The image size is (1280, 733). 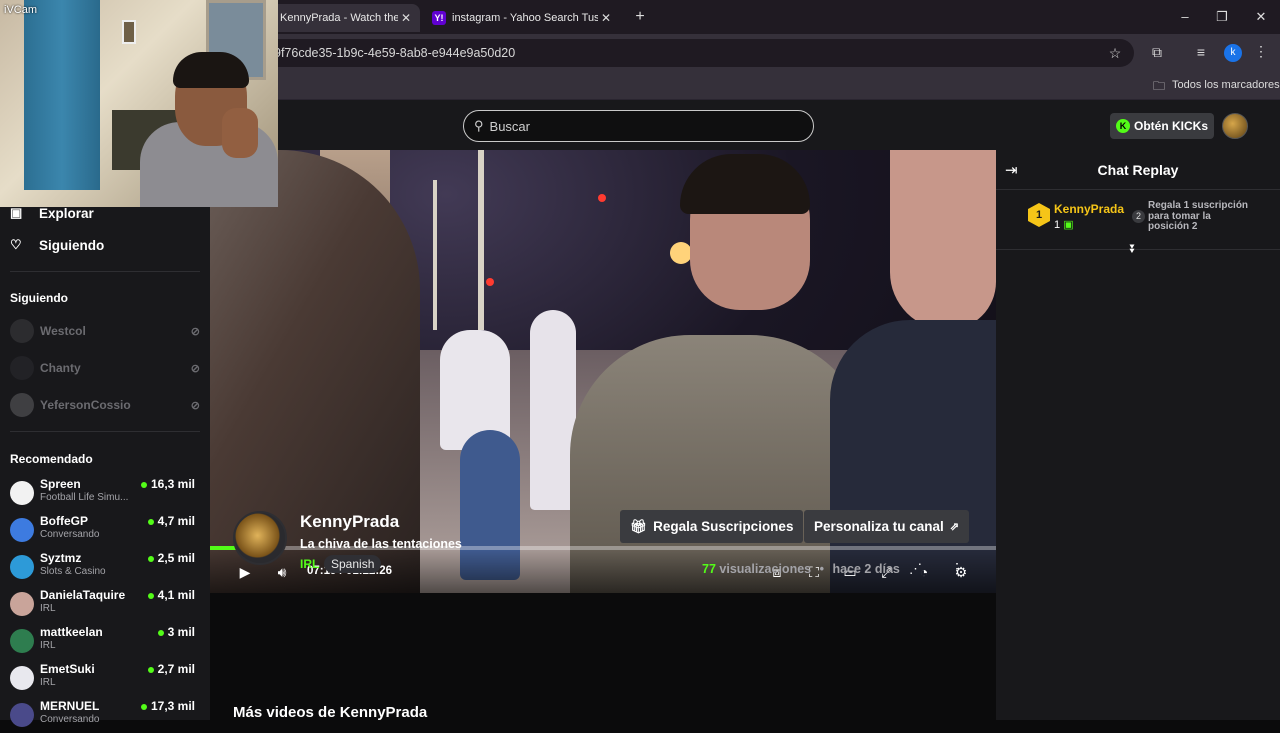 What do you see at coordinates (381, 544) in the screenshot?
I see `stream-title: La chiva de las tentaciones` at bounding box center [381, 544].